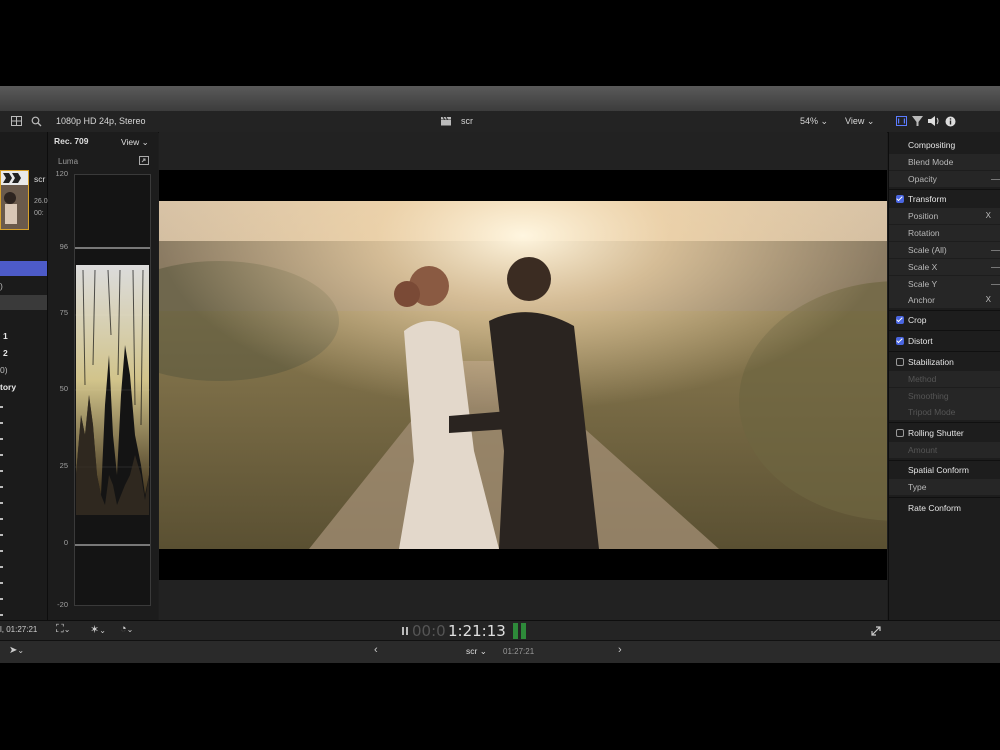 The width and height of the screenshot is (1000, 750). I want to click on scope-tick: -20, so click(62, 604).